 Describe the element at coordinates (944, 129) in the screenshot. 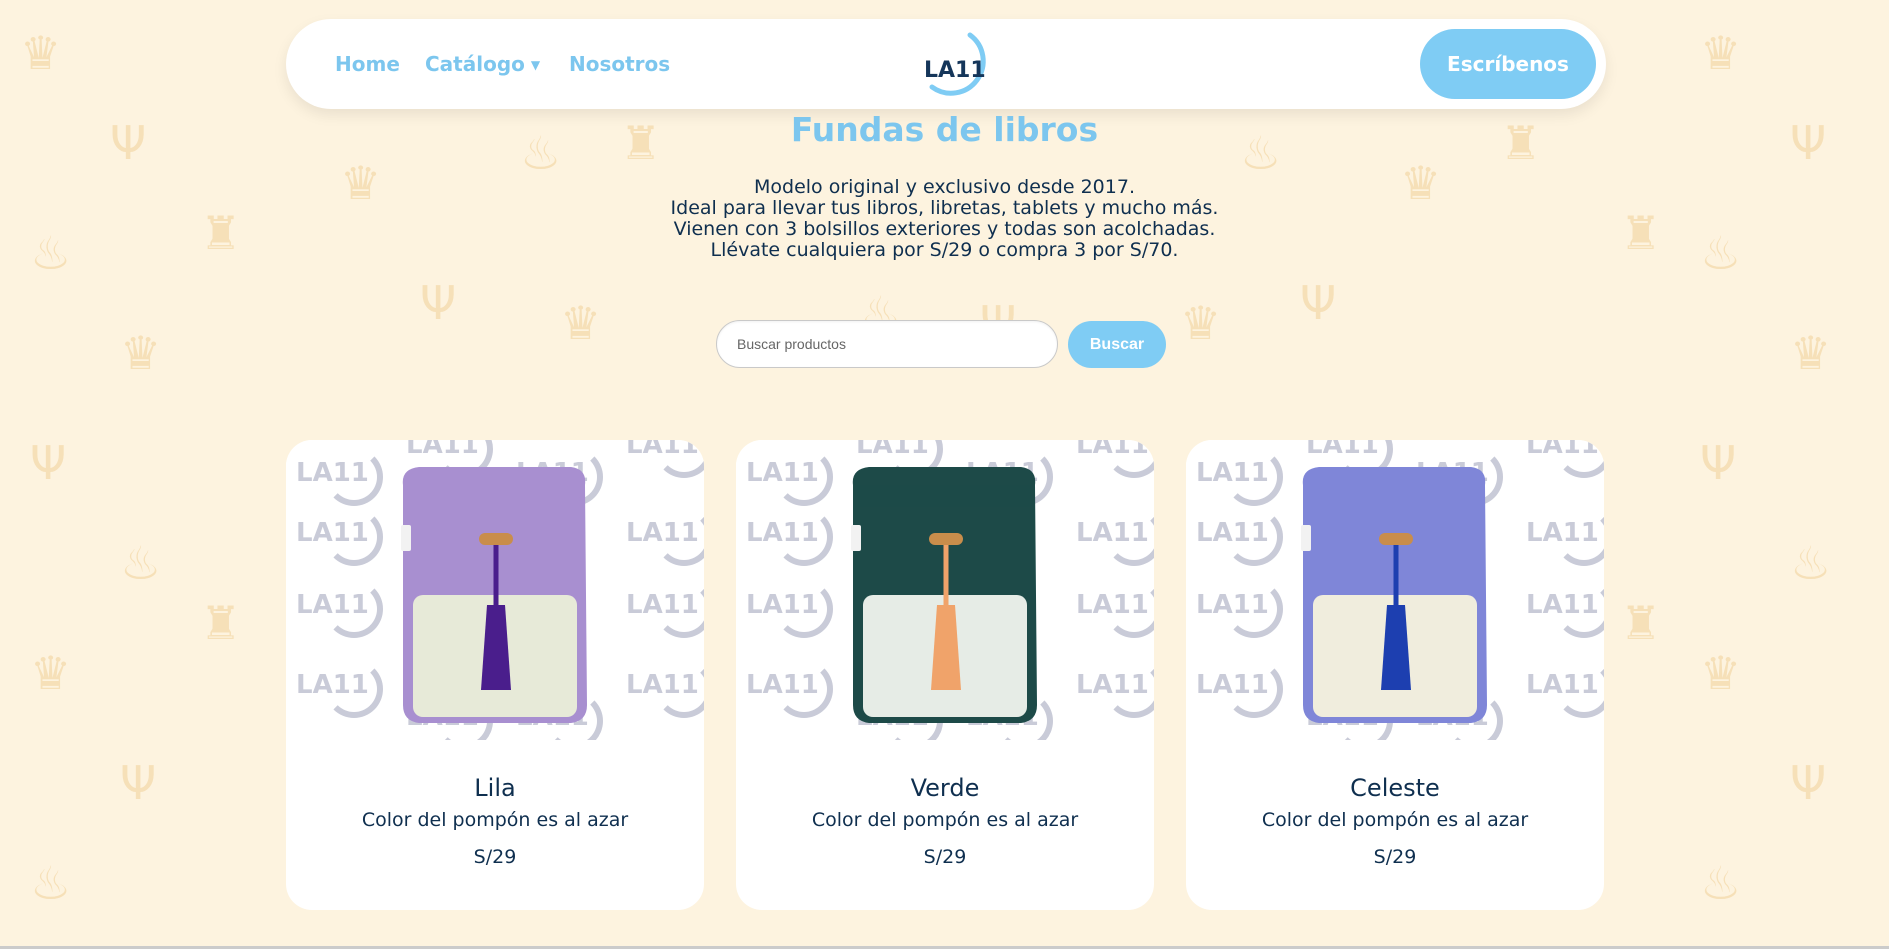

I see `page-title: Fundas de libros` at that location.